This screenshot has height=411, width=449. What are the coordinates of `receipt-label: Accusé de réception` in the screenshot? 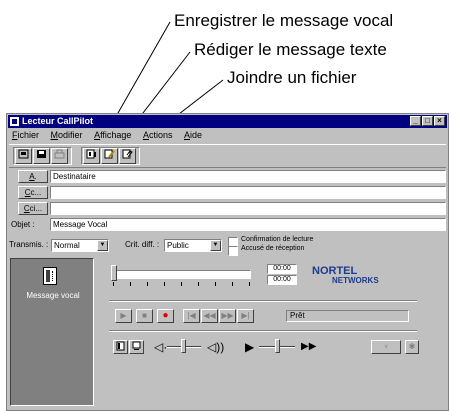 It's located at (273, 248).